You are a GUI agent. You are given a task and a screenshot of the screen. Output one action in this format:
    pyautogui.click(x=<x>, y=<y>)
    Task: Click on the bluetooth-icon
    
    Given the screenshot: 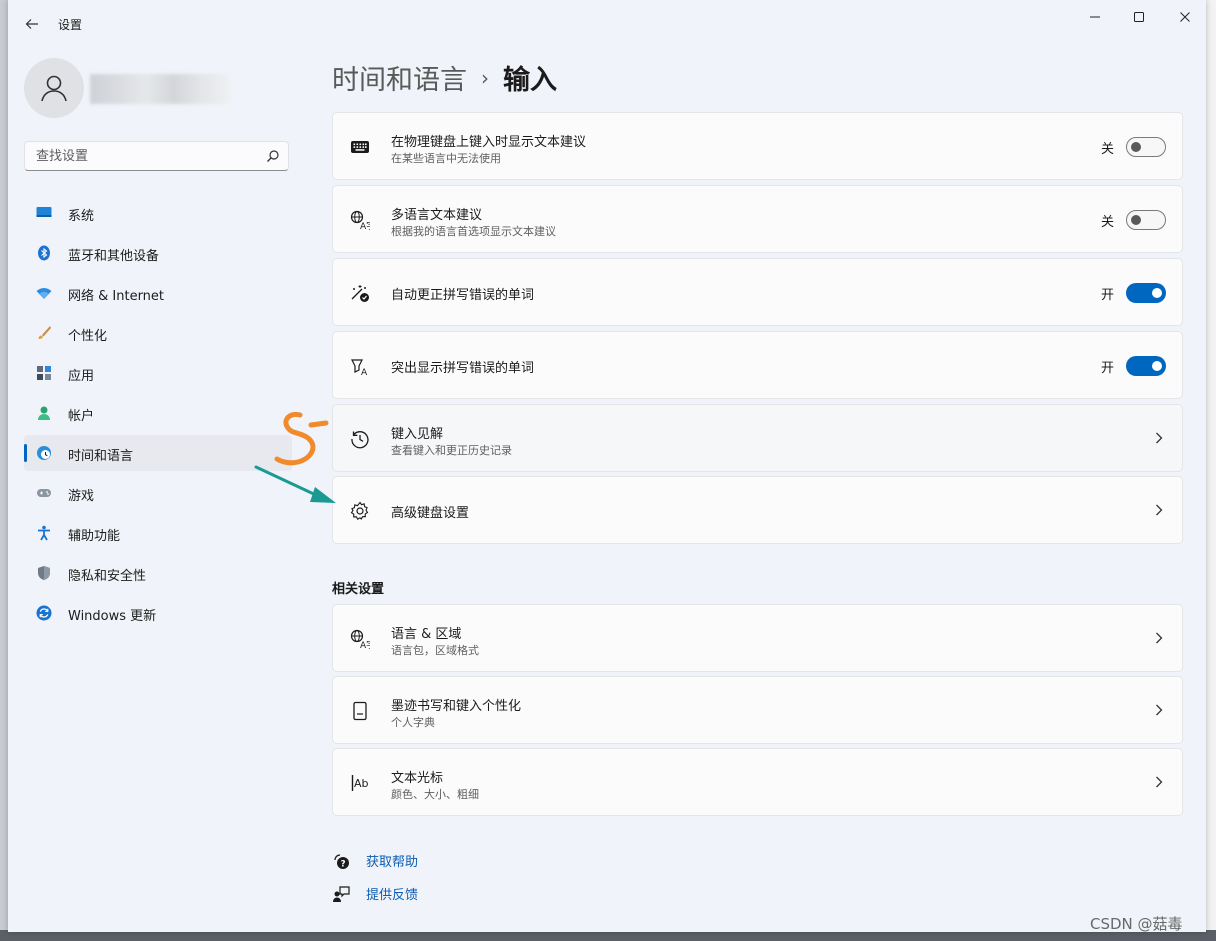 What is the action you would take?
    pyautogui.click(x=44, y=253)
    